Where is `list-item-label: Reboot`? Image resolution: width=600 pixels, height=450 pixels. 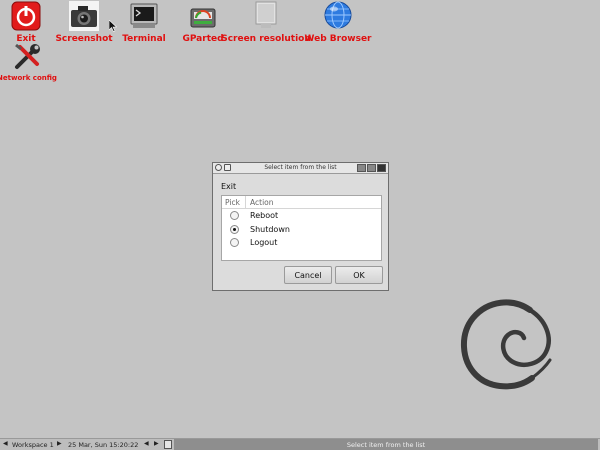 list-item-label: Reboot is located at coordinates (264, 216).